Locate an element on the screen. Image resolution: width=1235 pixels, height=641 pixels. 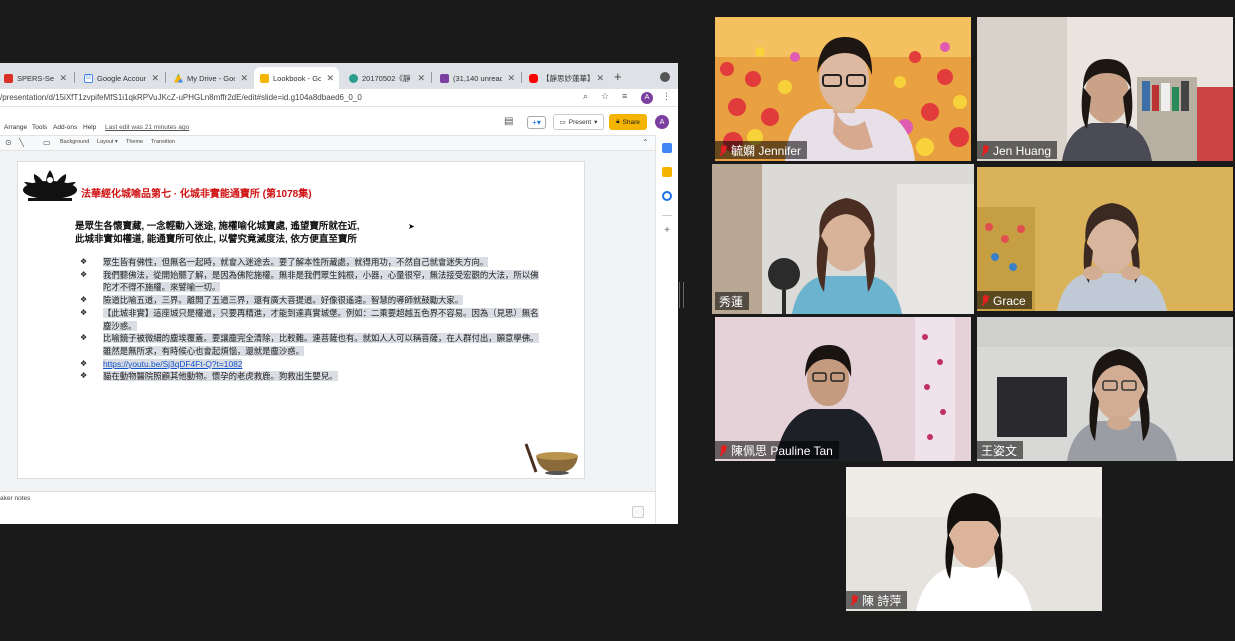
participant-name-tag: Jen Huang is located at coordinates (1017, 150).